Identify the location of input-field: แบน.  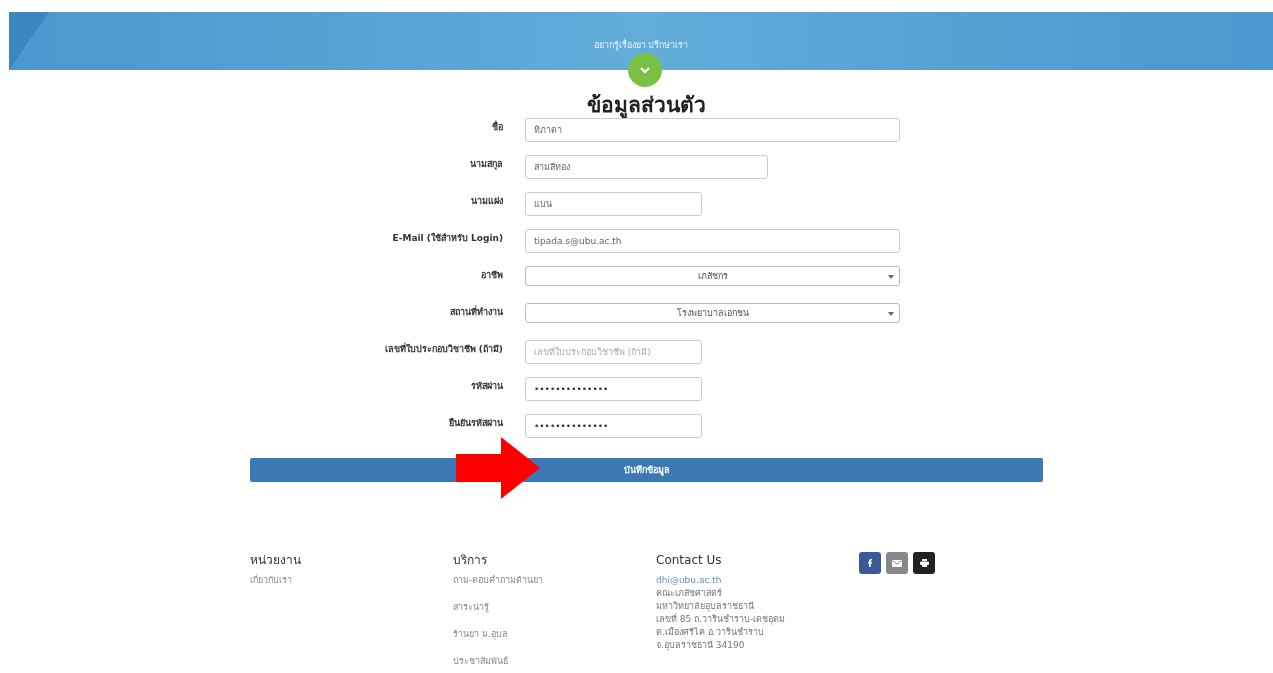
(613, 204).